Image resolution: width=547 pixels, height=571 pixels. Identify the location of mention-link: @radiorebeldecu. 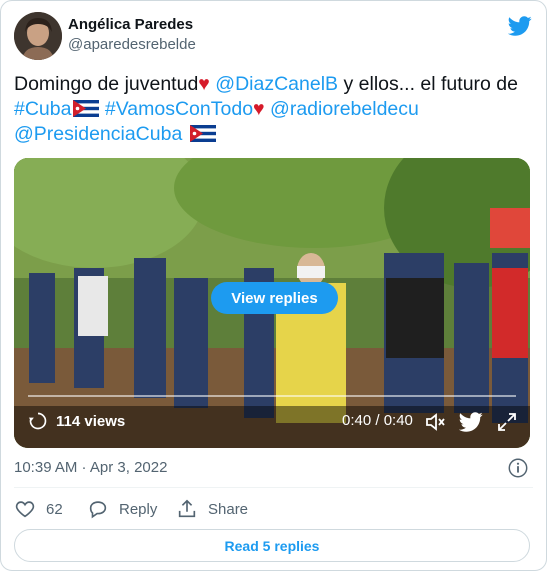
(344, 109).